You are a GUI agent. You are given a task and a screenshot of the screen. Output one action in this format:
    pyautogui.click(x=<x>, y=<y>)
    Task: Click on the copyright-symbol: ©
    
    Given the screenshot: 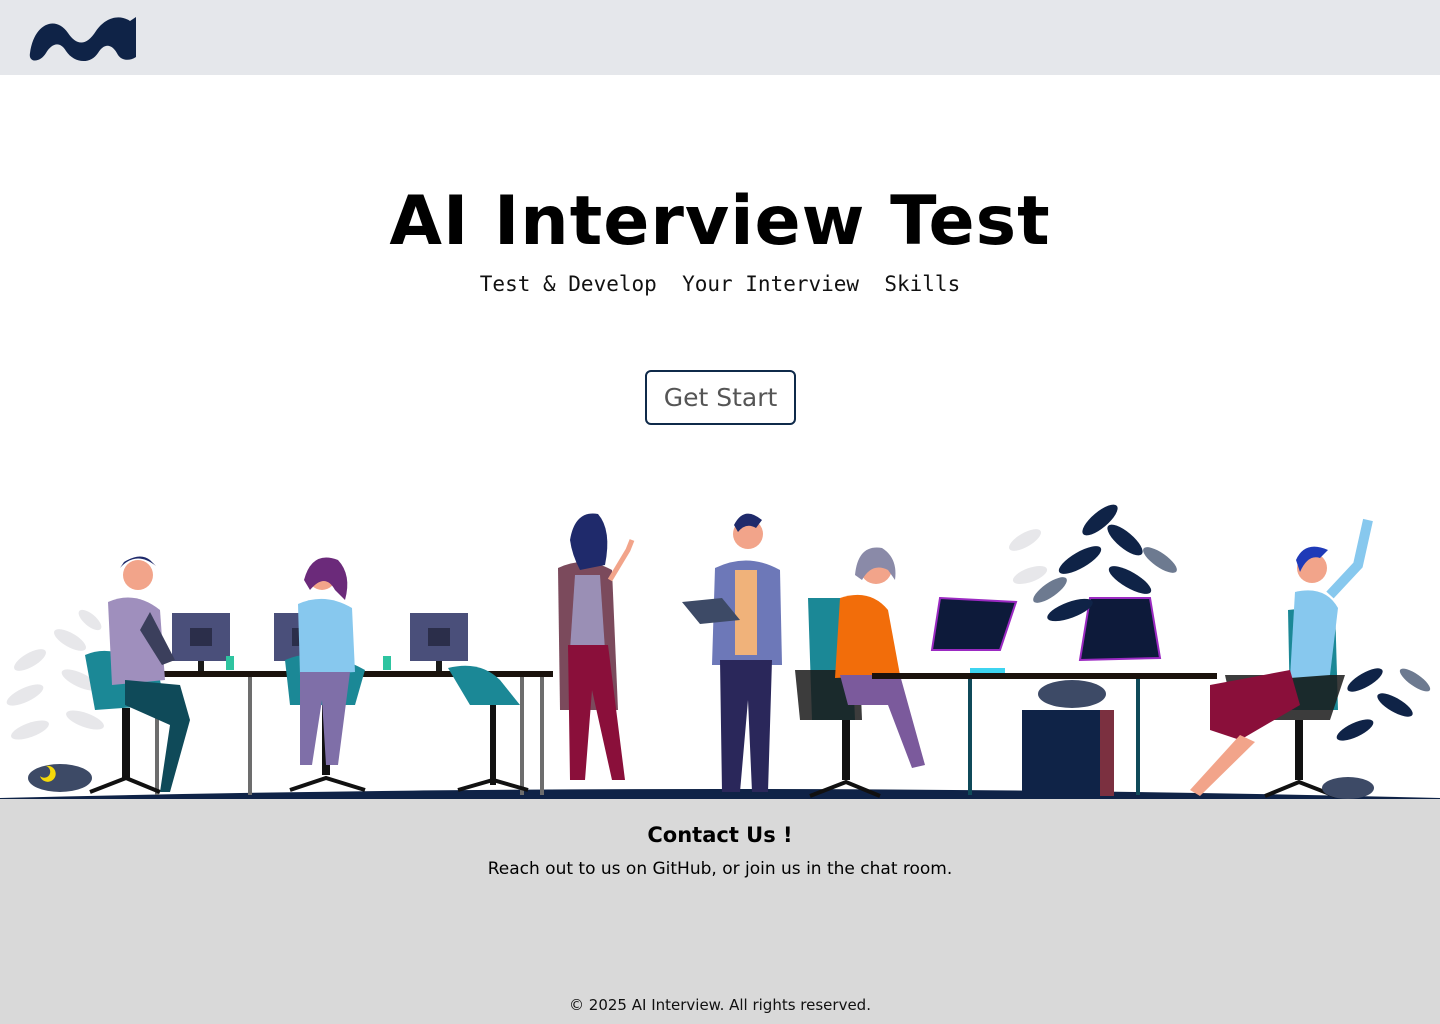 What is the action you would take?
    pyautogui.click(x=576, y=1005)
    